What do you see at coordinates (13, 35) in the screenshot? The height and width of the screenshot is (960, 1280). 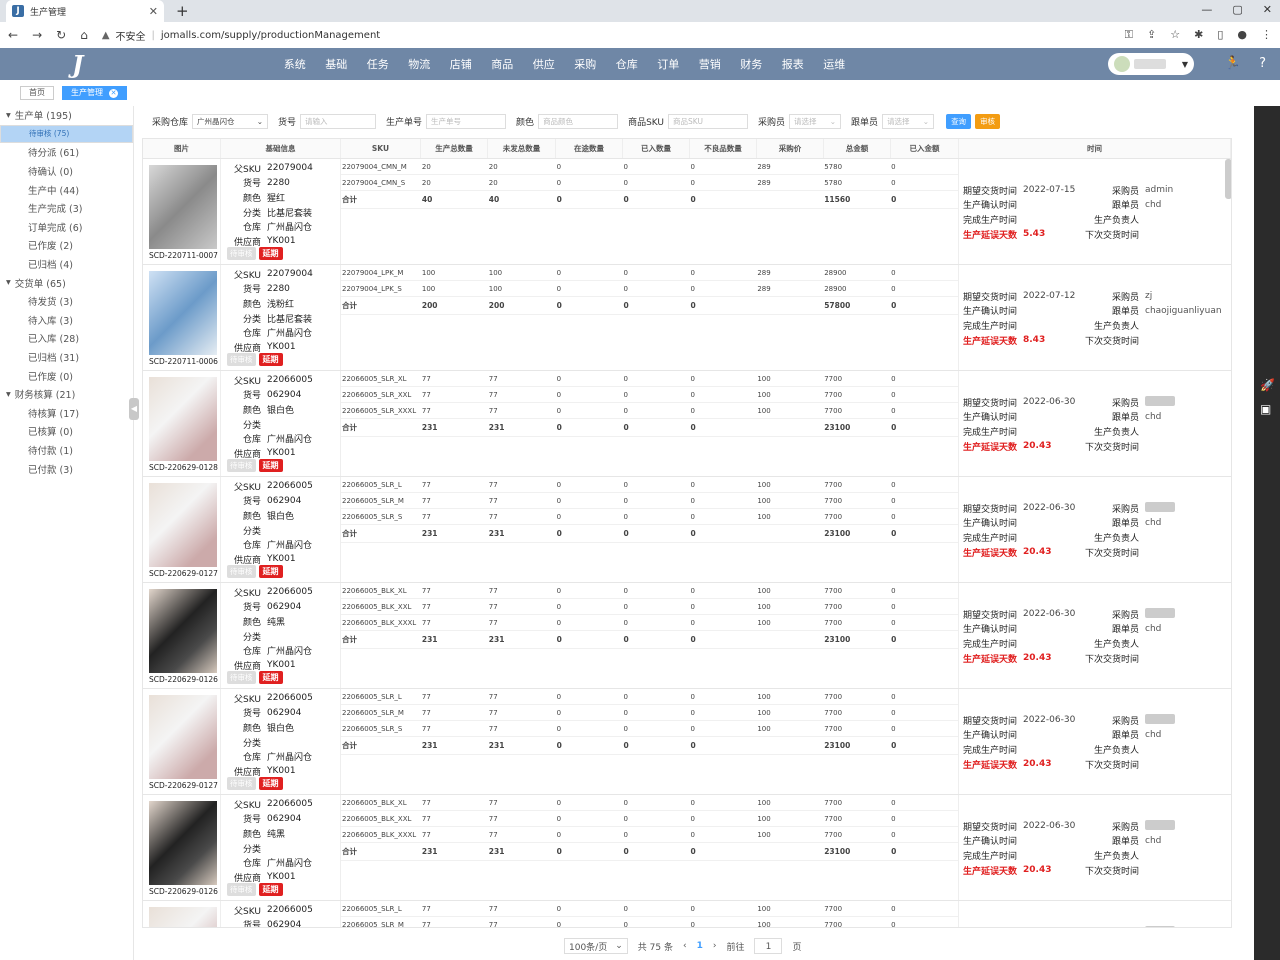 I see `back-icon: ←` at bounding box center [13, 35].